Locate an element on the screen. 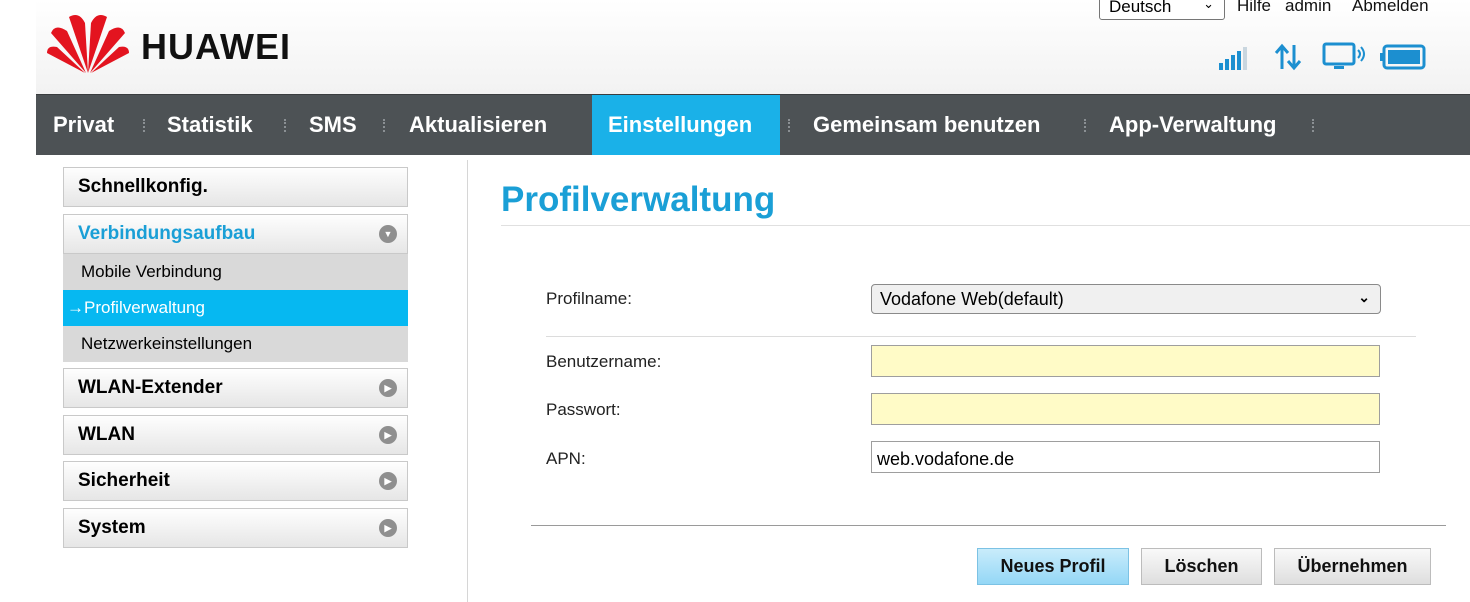 This screenshot has width=1470, height=602. password-label: Passwort: is located at coordinates (583, 409).